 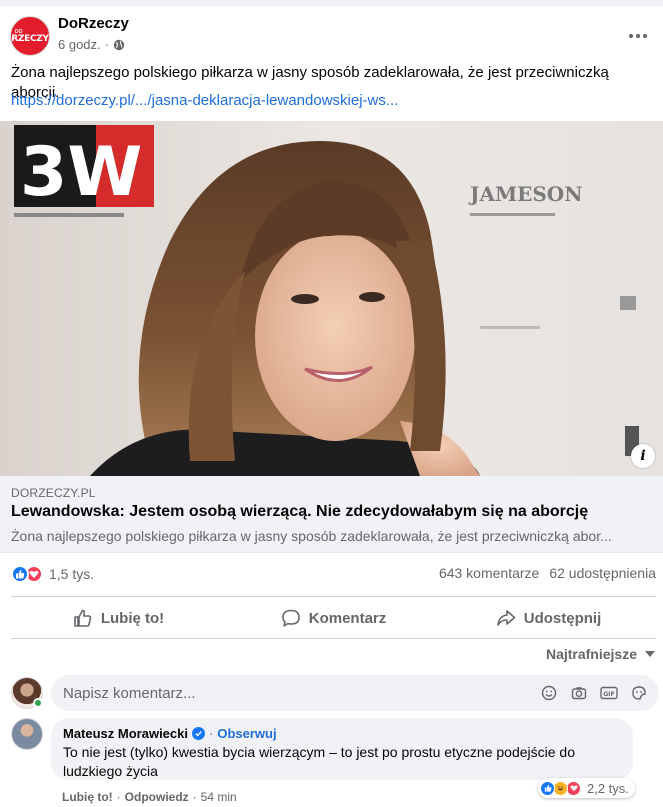 What do you see at coordinates (602, 573) in the screenshot?
I see `shares-count: 62 udostępnienia` at bounding box center [602, 573].